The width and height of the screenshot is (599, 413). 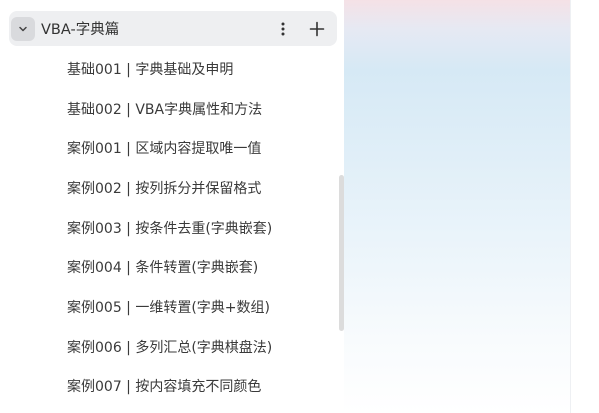 I want to click on list-item: 基础002 | VBA字典属性和方法, so click(x=170, y=109).